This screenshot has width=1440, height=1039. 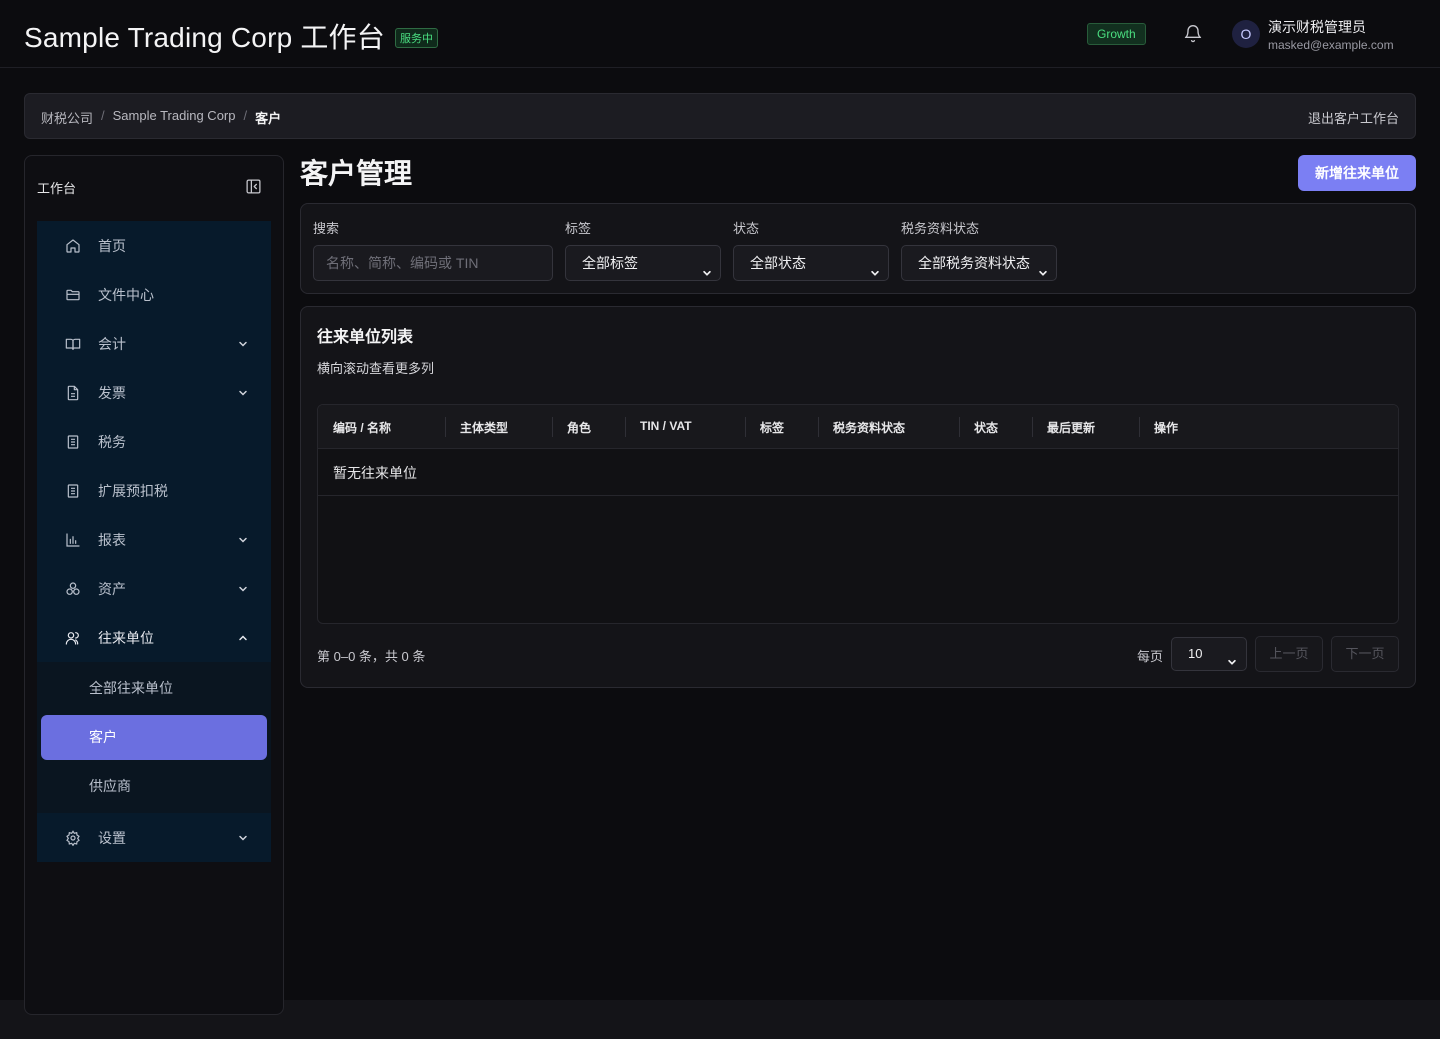 I want to click on sidebar-subitem-all-counterparties: 全部往来单位, so click(x=154, y=688).